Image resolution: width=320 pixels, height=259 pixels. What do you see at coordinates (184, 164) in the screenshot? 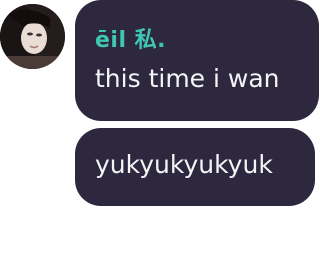
I see `message-text-second: yukyukyukyuk` at bounding box center [184, 164].